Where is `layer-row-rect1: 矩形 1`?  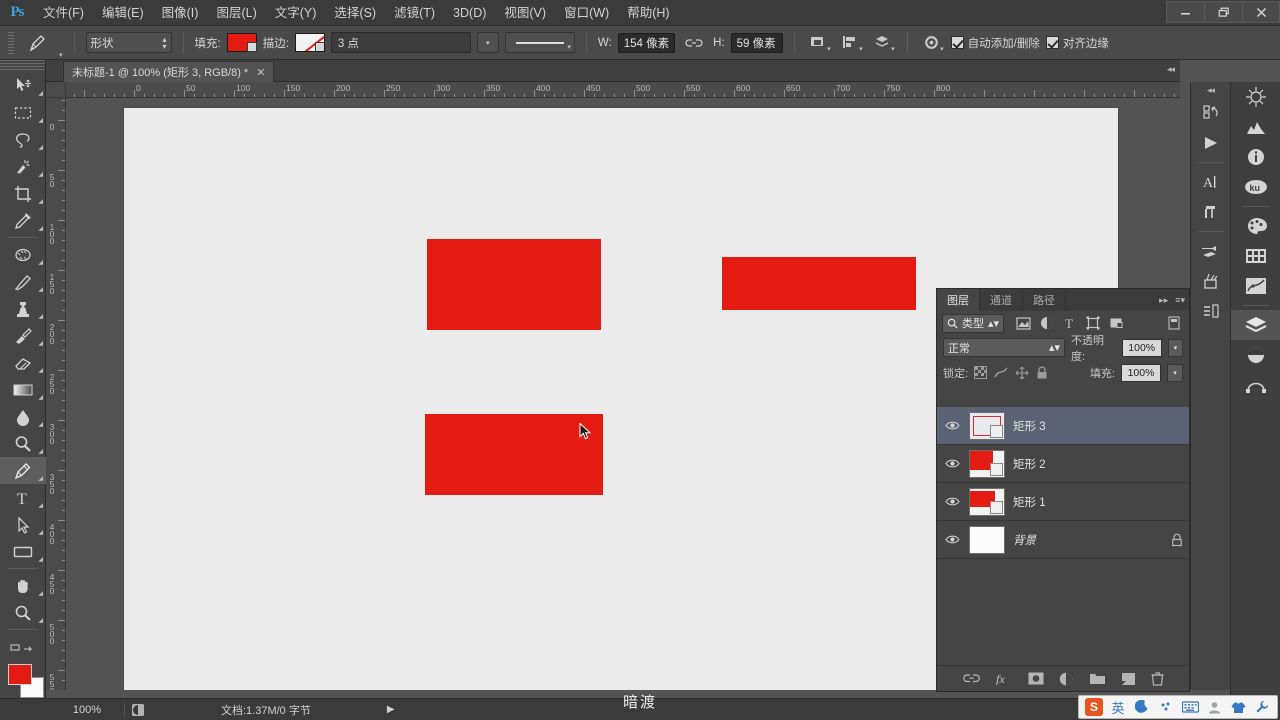 layer-row-rect1: 矩形 1 is located at coordinates (1063, 502).